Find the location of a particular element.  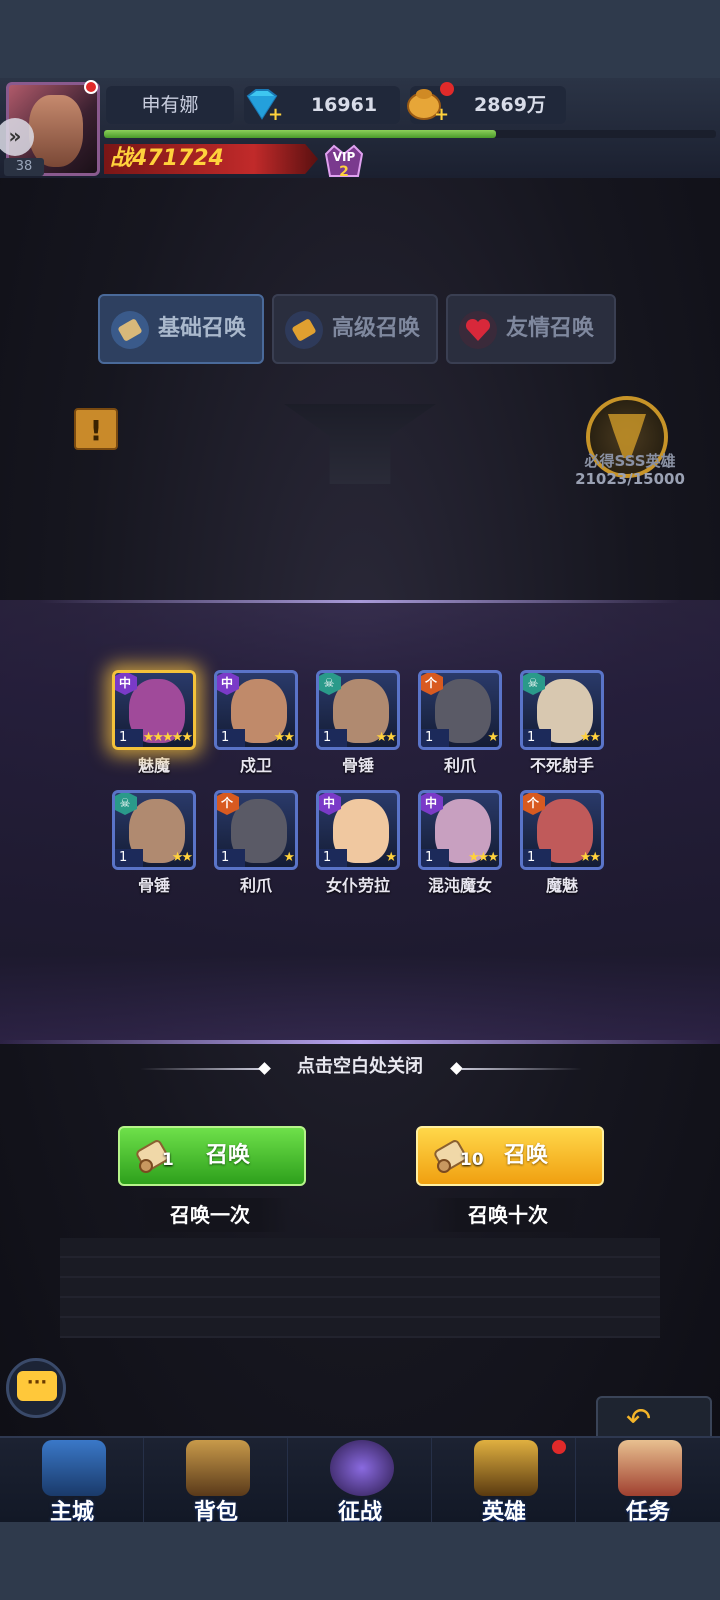

gold-amount: 2869万 is located at coordinates (510, 105).